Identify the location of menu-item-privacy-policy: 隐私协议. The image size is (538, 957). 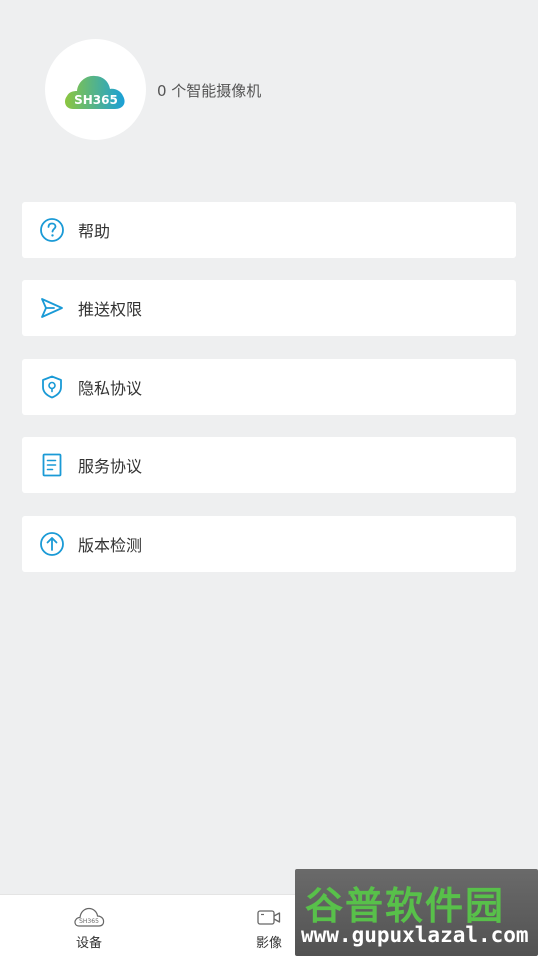
(269, 387).